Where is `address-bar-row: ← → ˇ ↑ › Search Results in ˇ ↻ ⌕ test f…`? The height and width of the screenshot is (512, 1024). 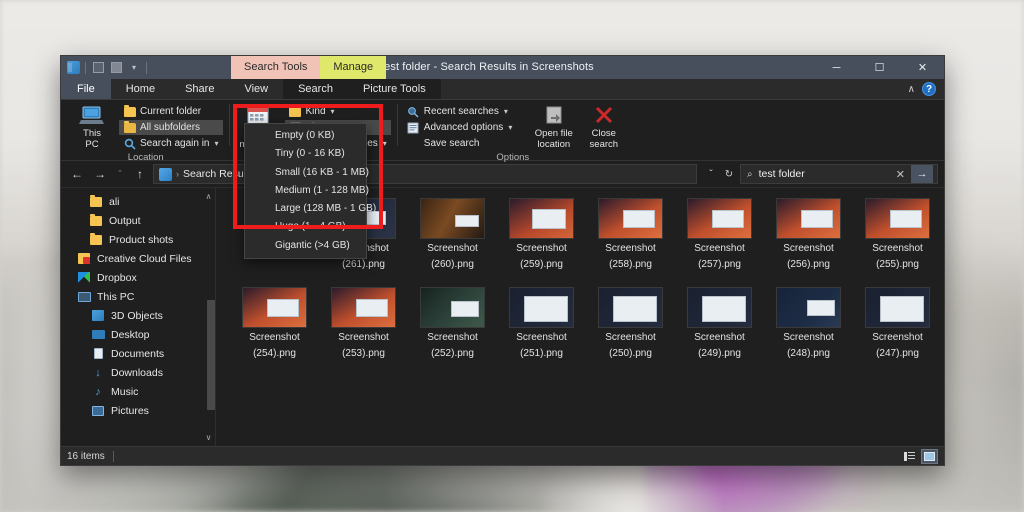 address-bar-row: ← → ˇ ↑ › Search Results in ˇ ↻ ⌕ test f… is located at coordinates (502, 174).